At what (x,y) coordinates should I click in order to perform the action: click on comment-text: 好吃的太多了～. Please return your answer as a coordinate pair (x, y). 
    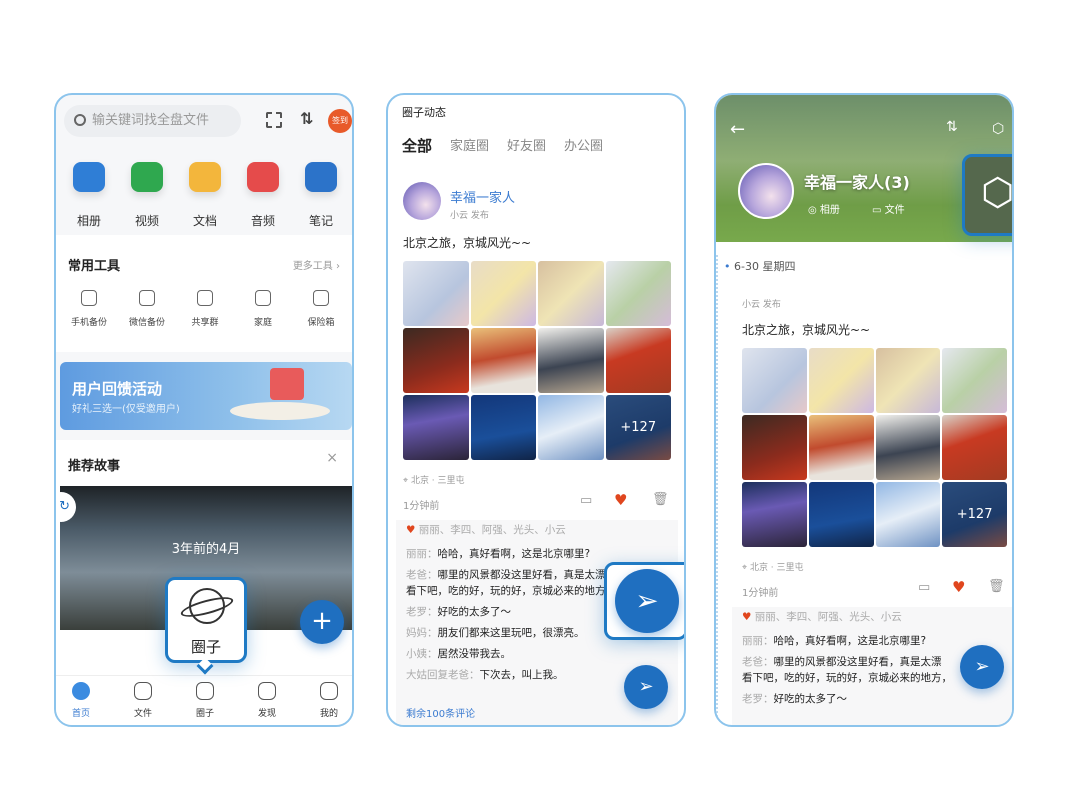
    Looking at the image, I should click on (810, 699).